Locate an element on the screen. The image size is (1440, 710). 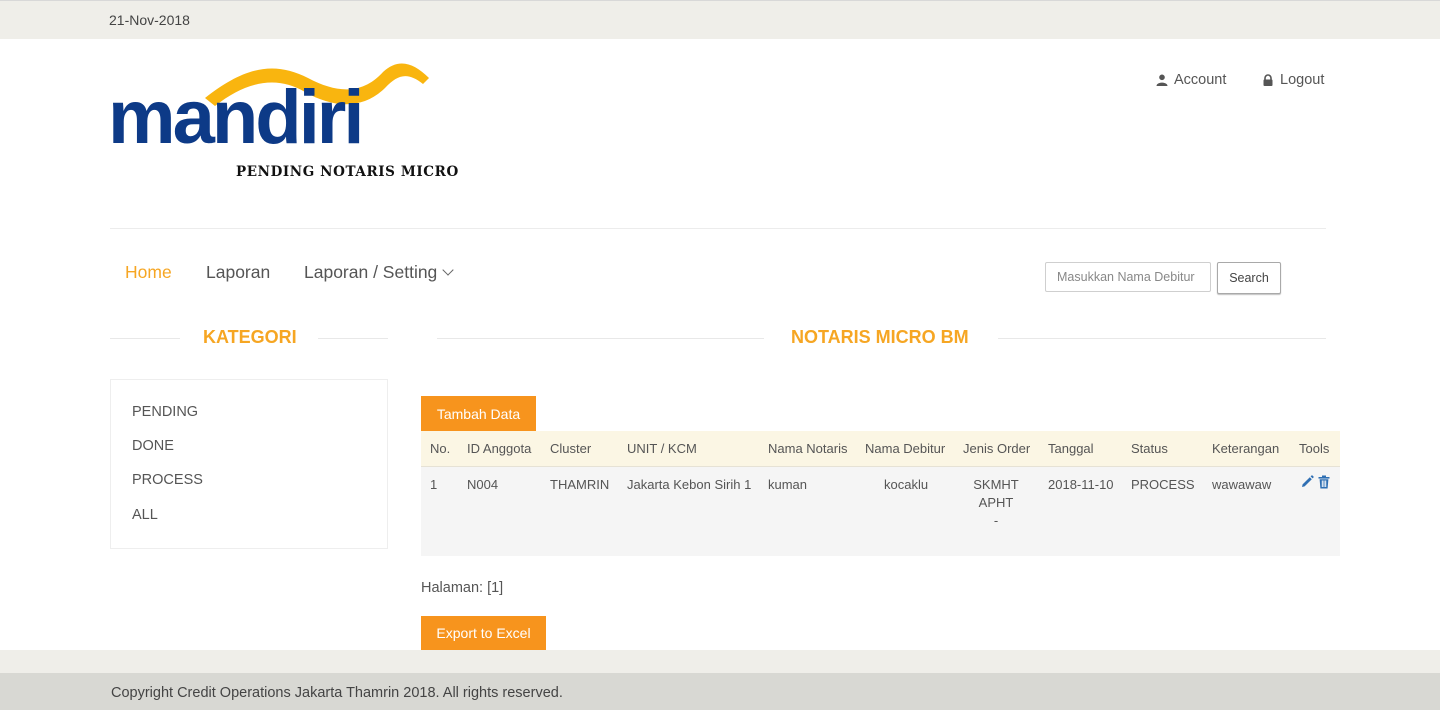
column-header-nama-debitur: Nama Debitur is located at coordinates (905, 448).